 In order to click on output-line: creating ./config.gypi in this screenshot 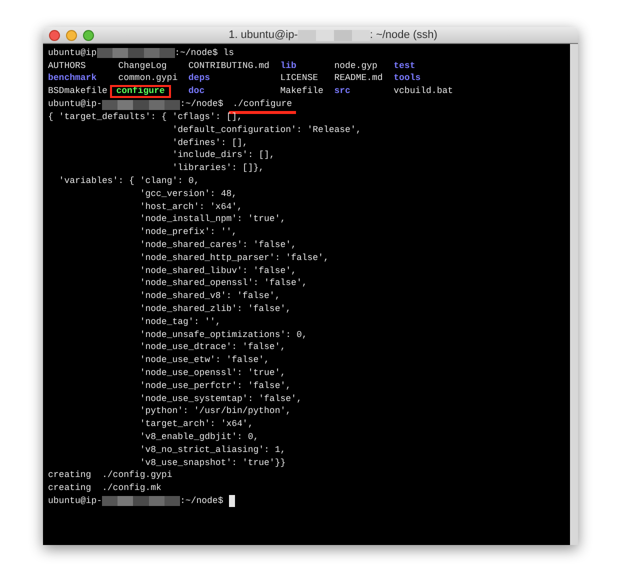, I will do `click(110, 475)`.